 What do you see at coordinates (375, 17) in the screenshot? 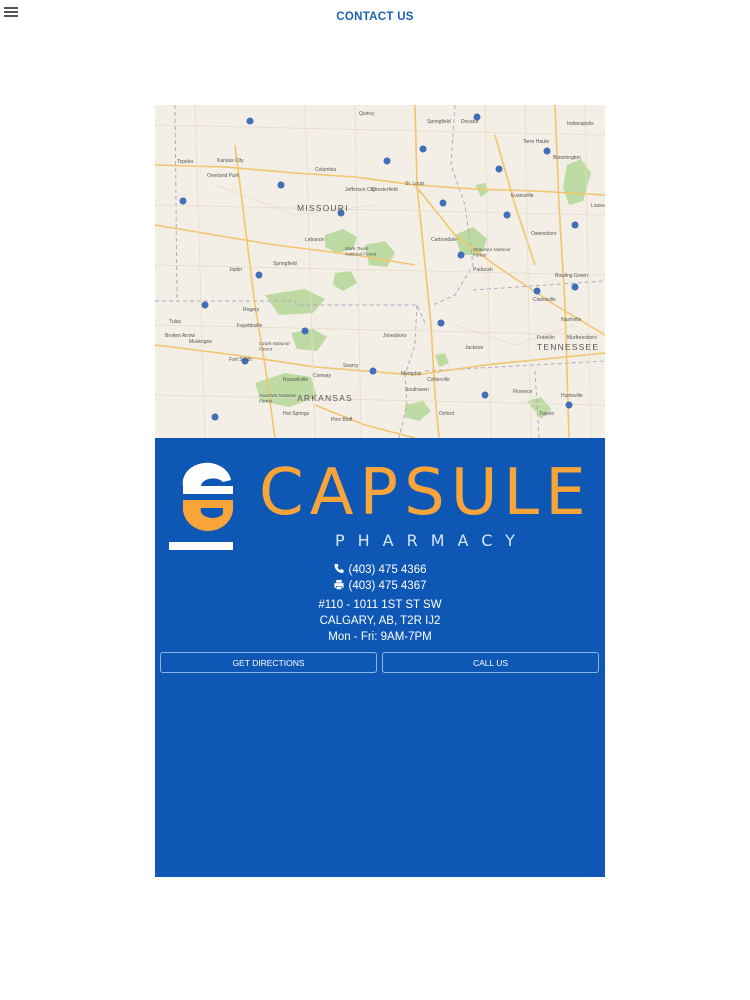
I see `page-title: CONTACT US` at bounding box center [375, 17].